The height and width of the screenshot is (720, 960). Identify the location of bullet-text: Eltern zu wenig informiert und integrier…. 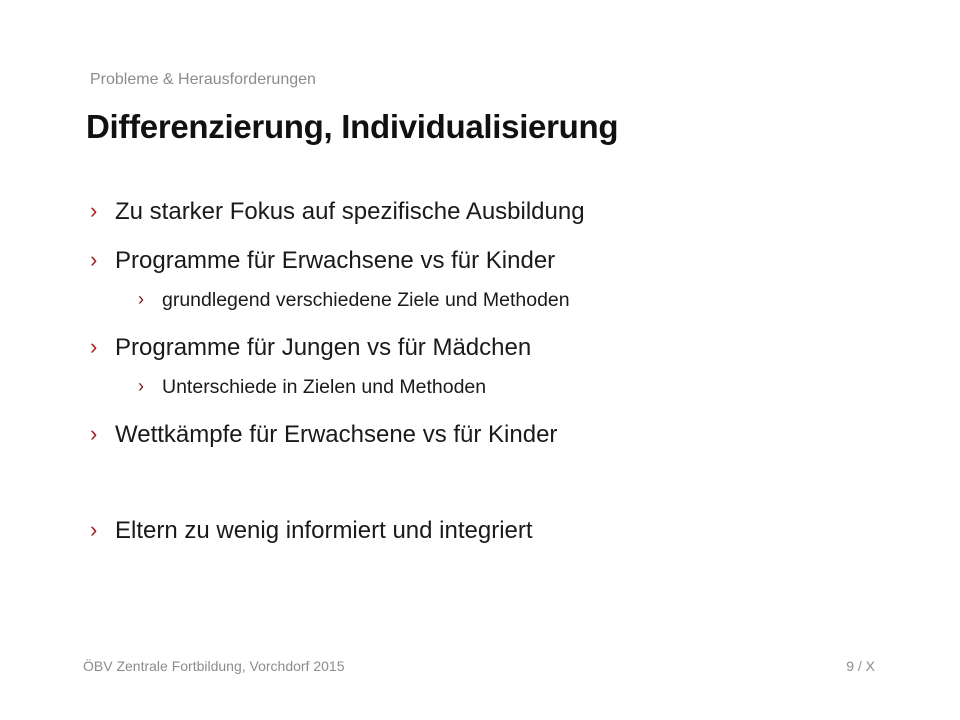
(324, 530).